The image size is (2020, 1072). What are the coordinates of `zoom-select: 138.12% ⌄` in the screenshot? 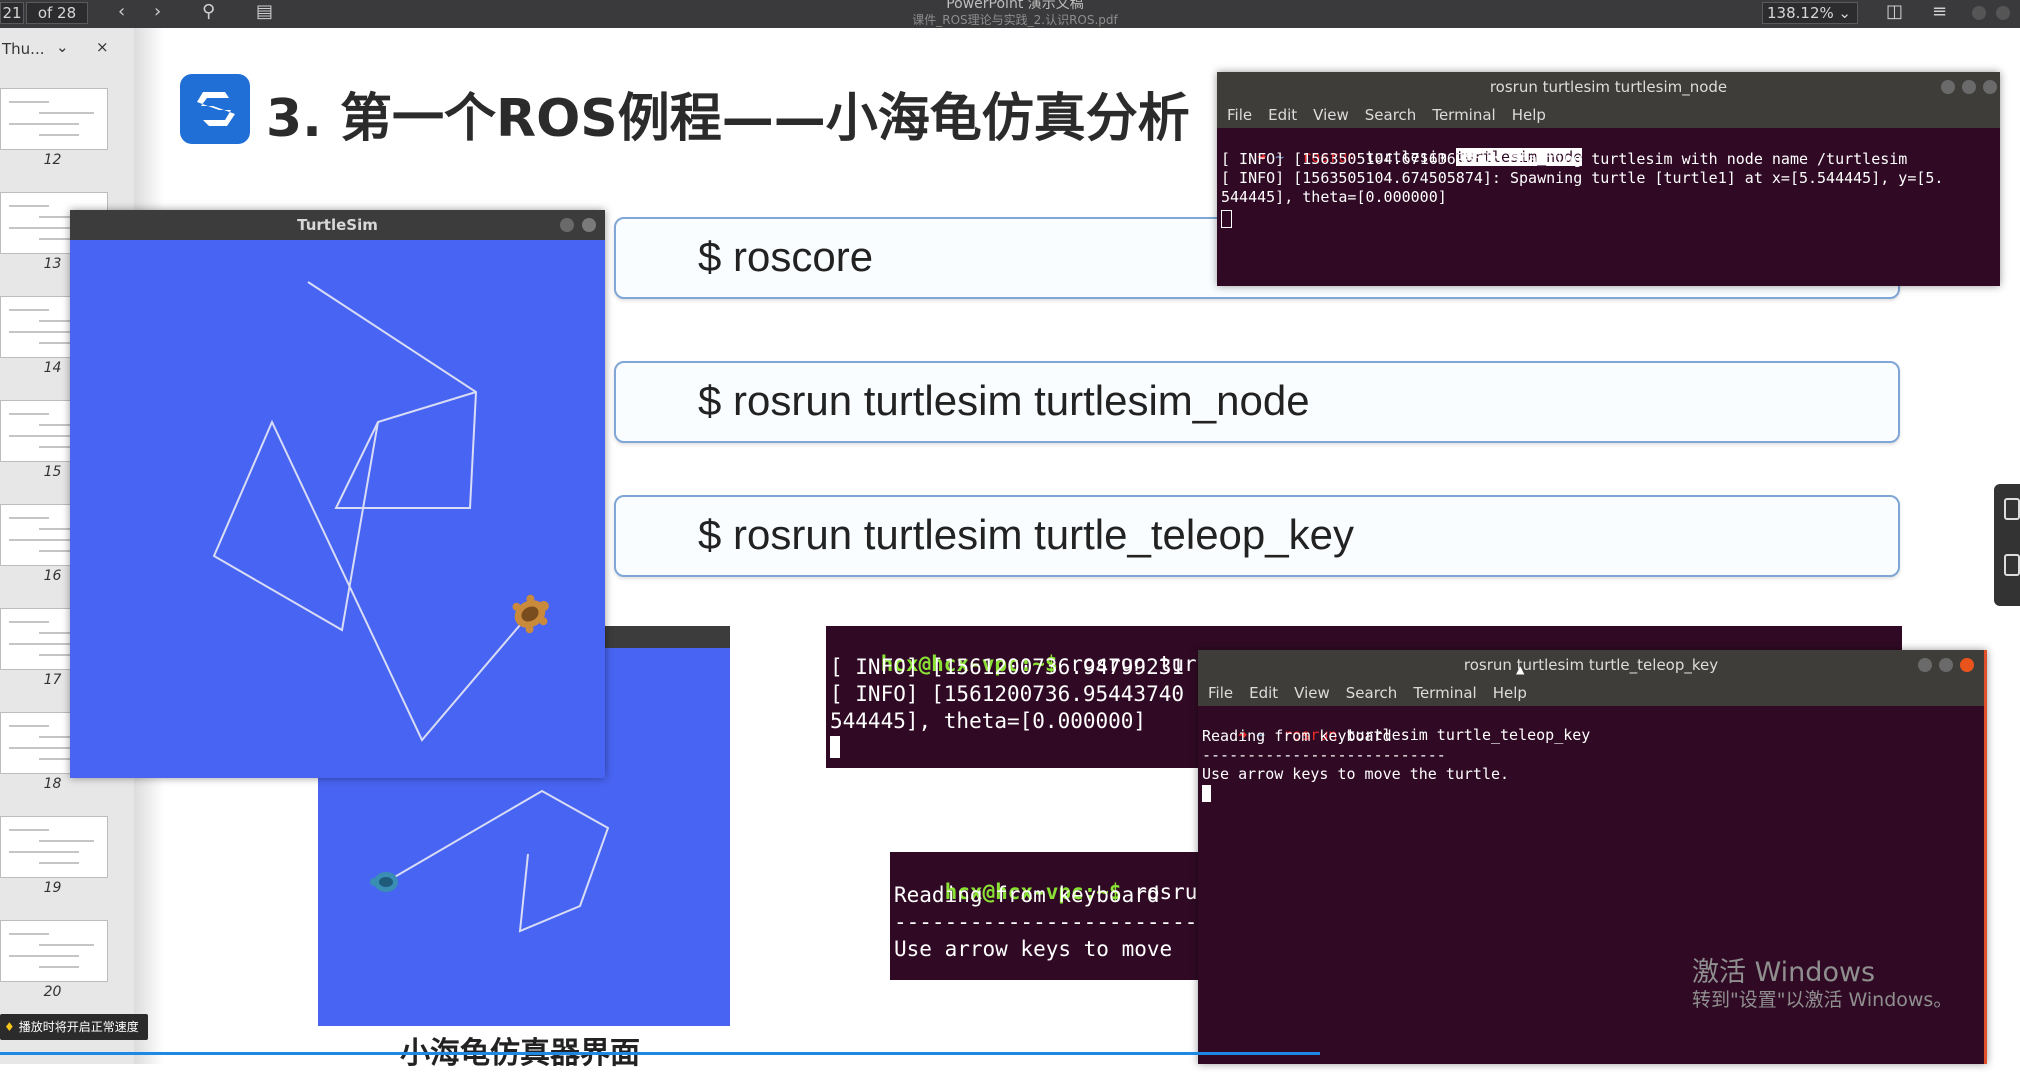 It's located at (1810, 13).